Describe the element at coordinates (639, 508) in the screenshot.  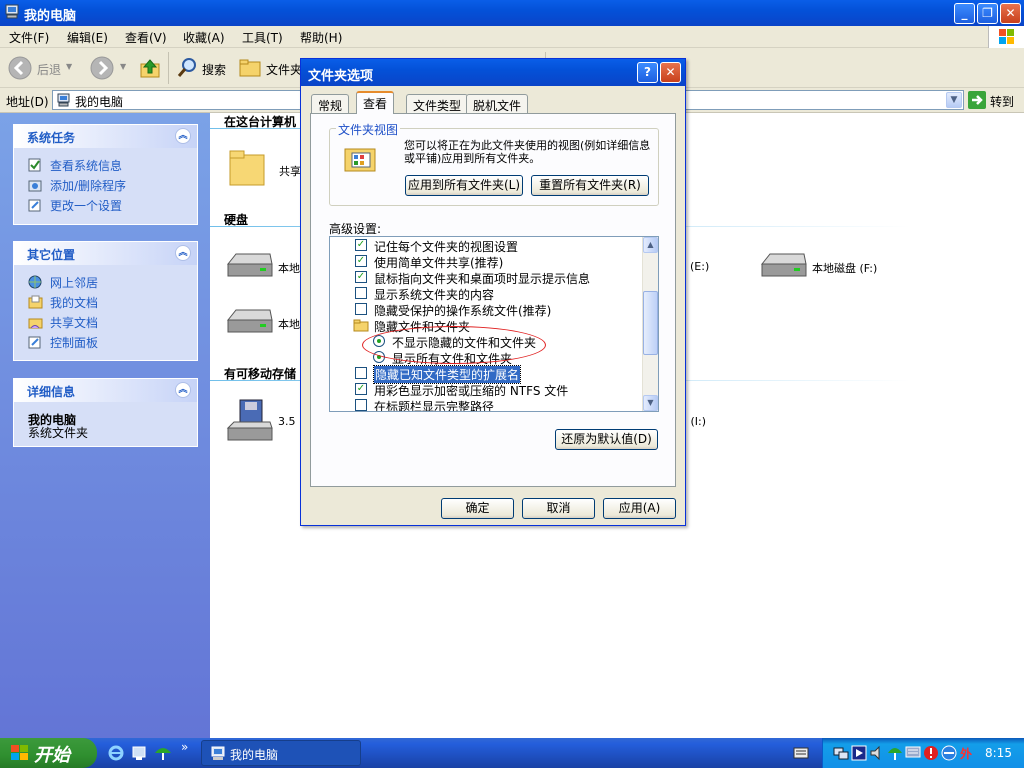
I see `apply-button: 应用(A)` at that location.